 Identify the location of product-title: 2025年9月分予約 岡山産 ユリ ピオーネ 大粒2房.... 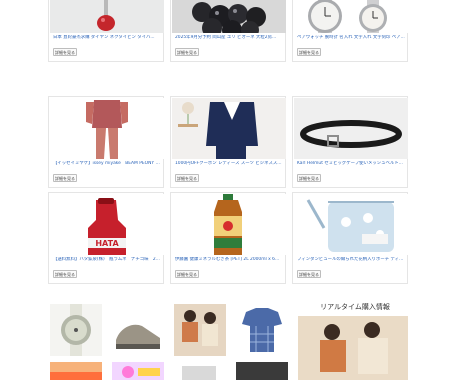
(229, 38).